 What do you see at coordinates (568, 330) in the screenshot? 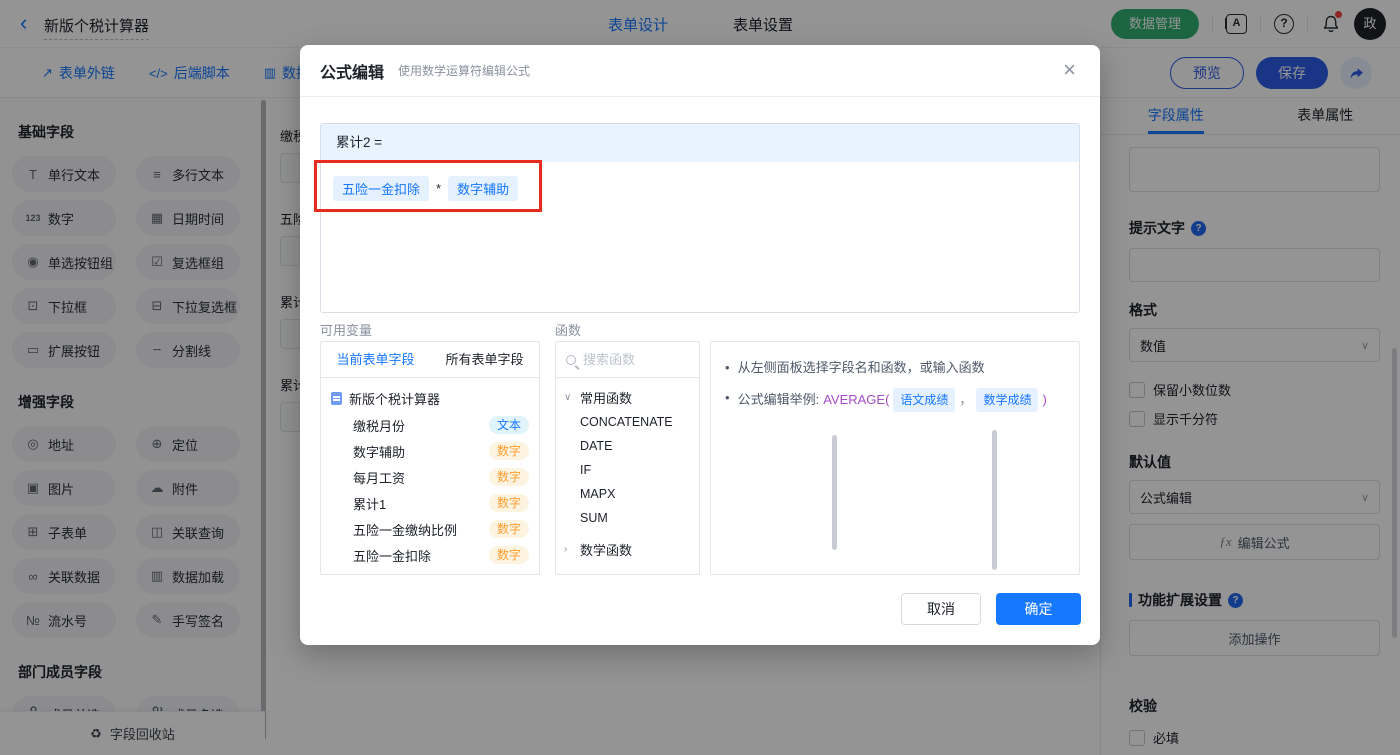
I see `functions-label: 函数` at bounding box center [568, 330].